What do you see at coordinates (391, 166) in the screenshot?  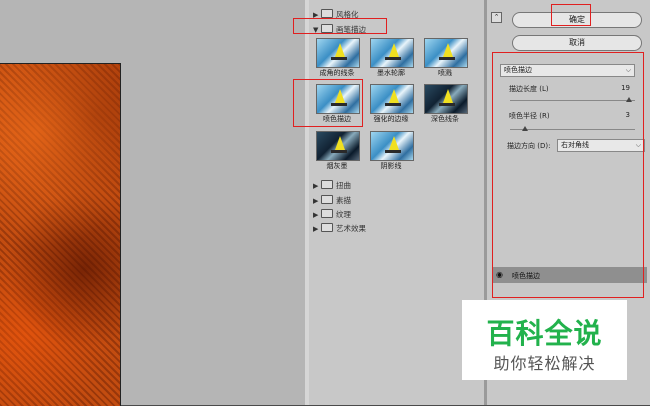 I see `thumb-label: 阴影线` at bounding box center [391, 166].